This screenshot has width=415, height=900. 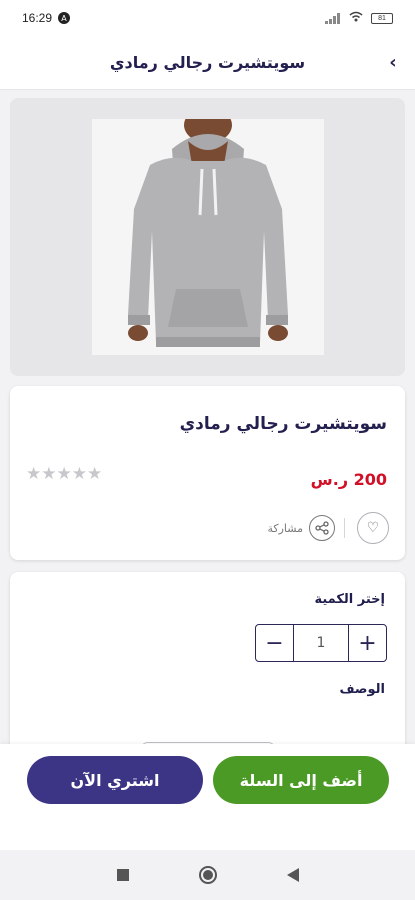 I want to click on rating-stars: ★★★★★, so click(x=64, y=474).